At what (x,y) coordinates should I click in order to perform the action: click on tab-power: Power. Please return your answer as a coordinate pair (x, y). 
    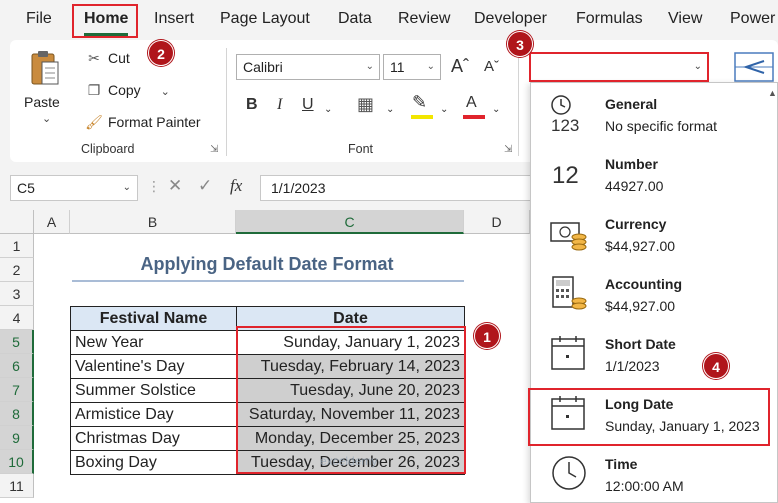
    Looking at the image, I should click on (752, 19).